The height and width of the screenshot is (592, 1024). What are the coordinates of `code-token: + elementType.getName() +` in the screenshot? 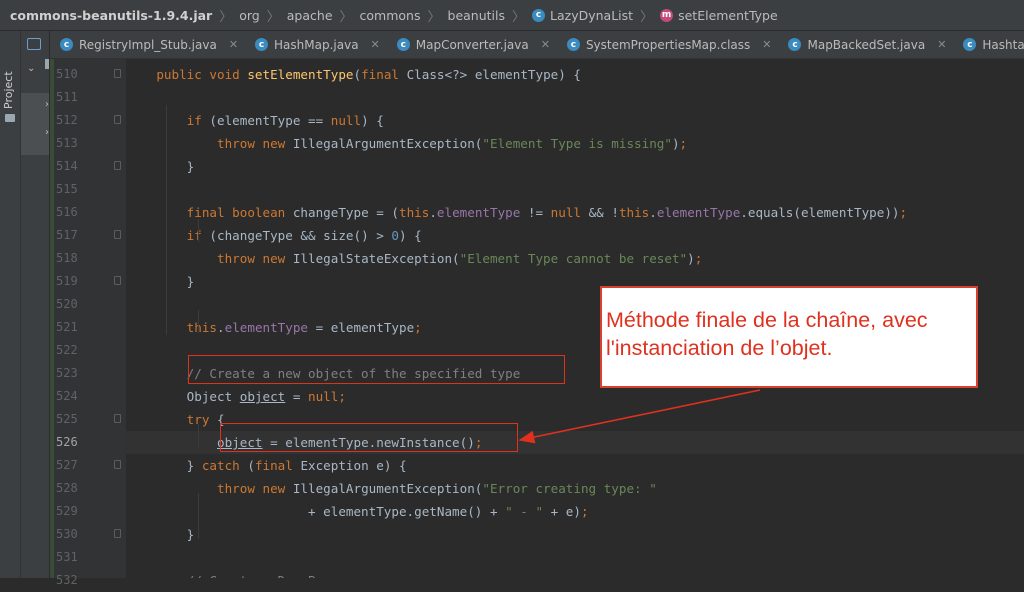 It's located at (406, 511).